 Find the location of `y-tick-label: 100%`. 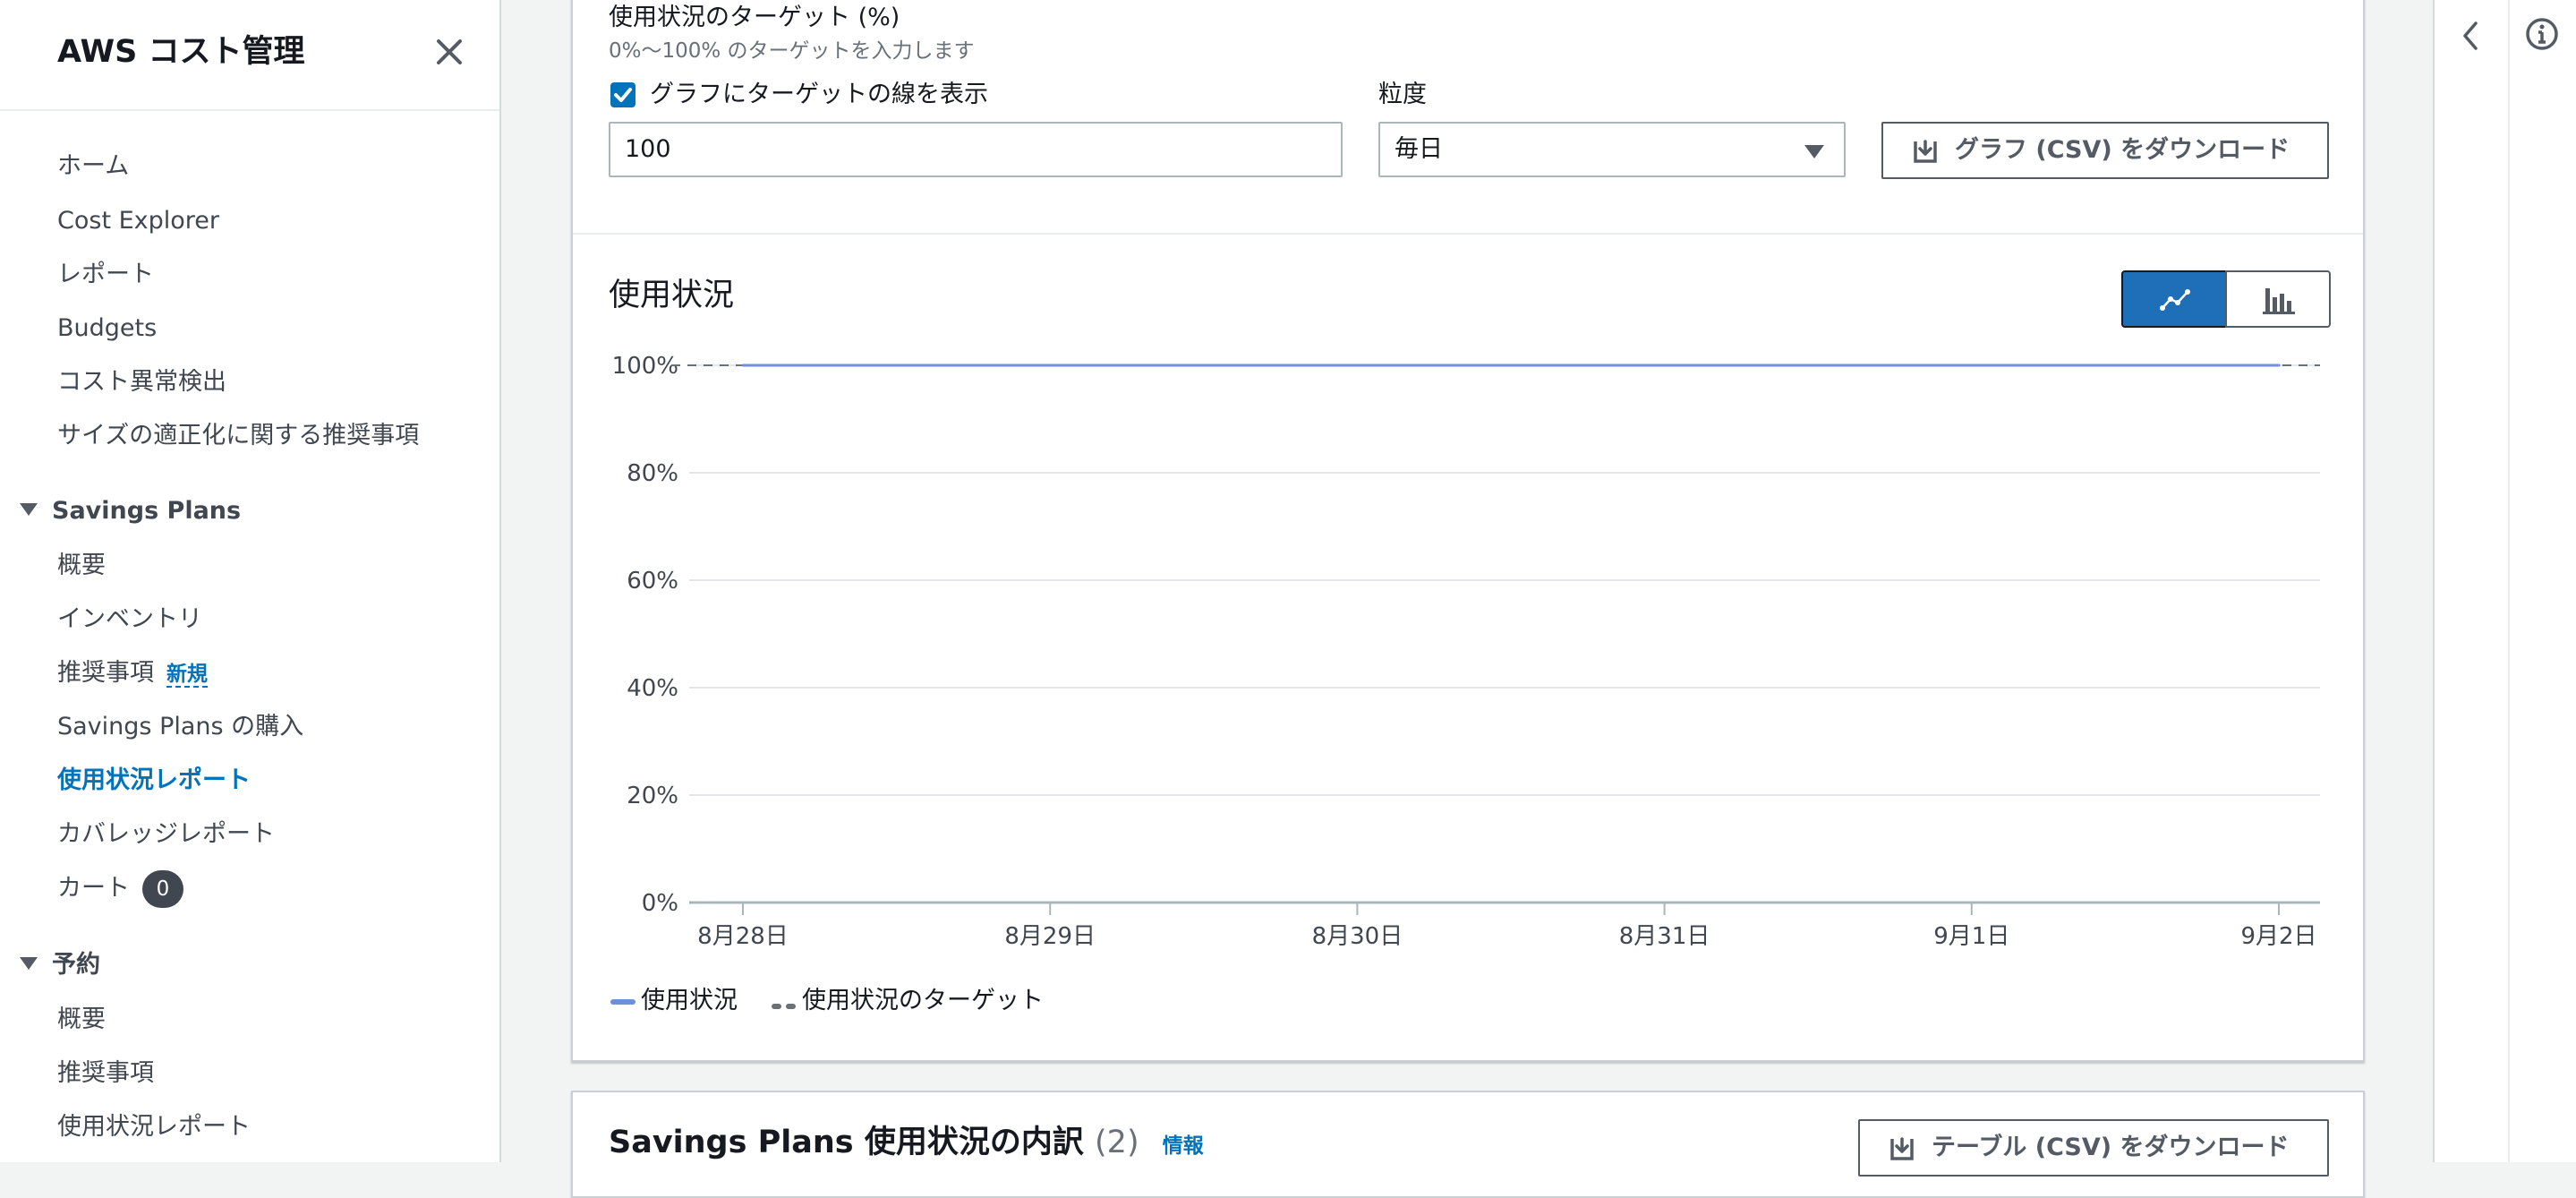

y-tick-label: 100% is located at coordinates (645, 366).